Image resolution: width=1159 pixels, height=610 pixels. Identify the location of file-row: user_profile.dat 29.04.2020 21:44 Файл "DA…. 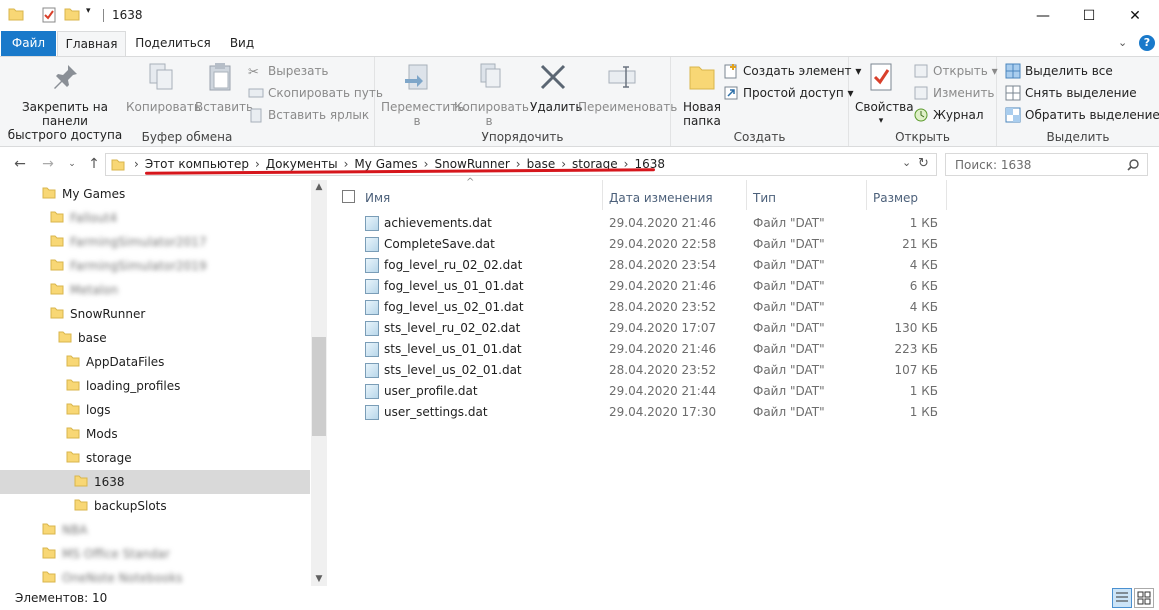
(640, 391).